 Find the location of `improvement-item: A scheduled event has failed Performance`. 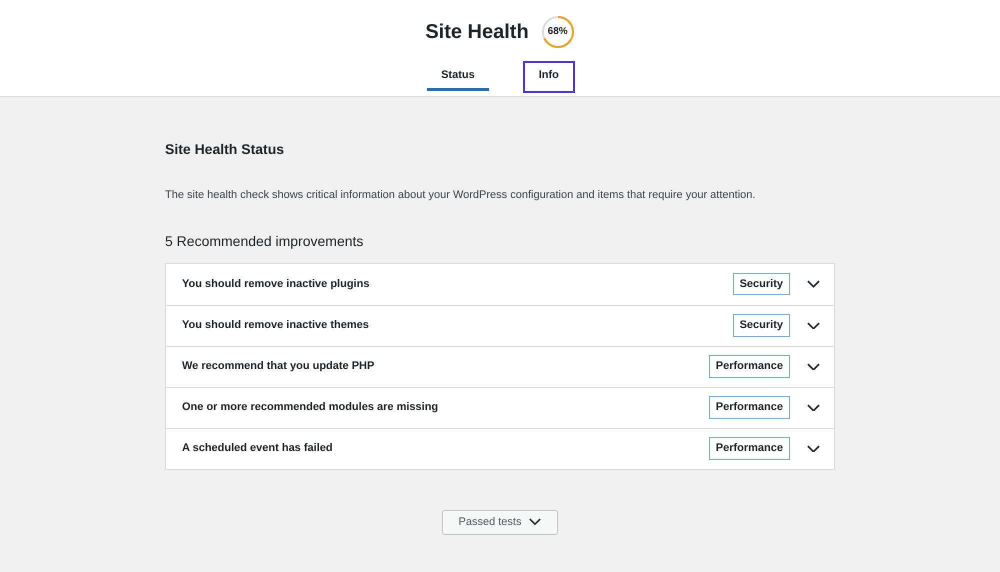

improvement-item: A scheduled event has failed Performance is located at coordinates (500, 448).